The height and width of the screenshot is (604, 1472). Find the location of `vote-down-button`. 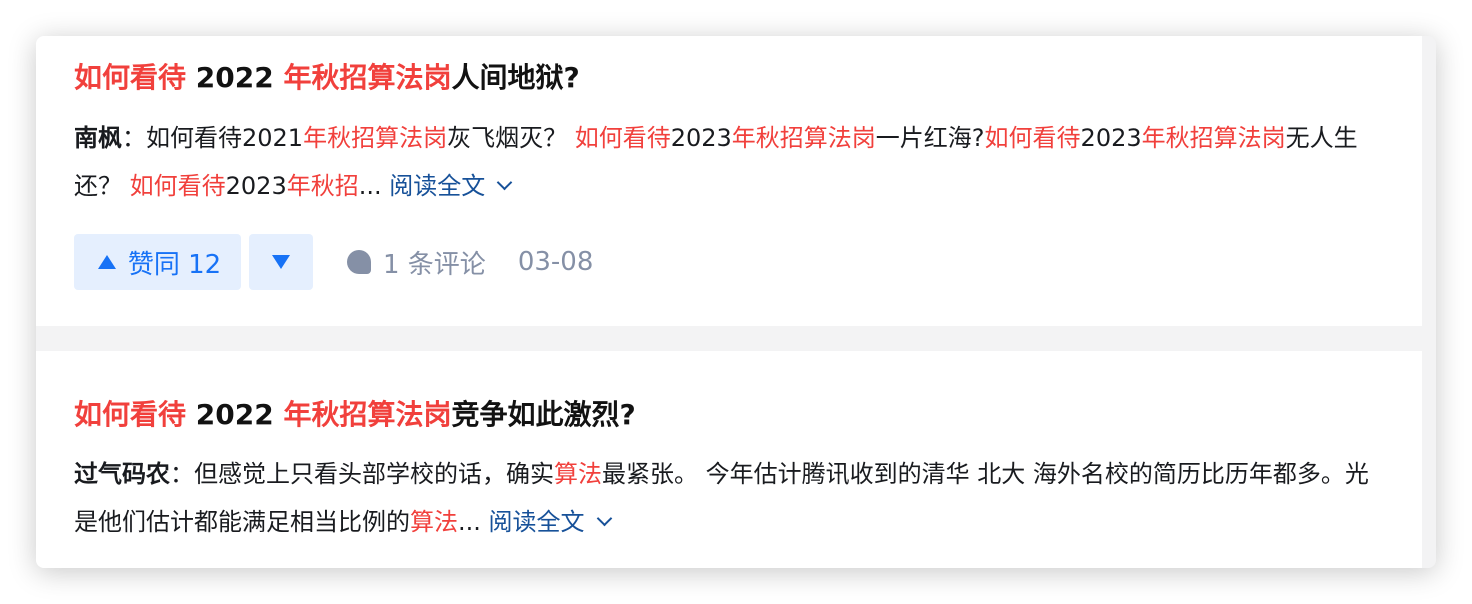

vote-down-button is located at coordinates (281, 262).